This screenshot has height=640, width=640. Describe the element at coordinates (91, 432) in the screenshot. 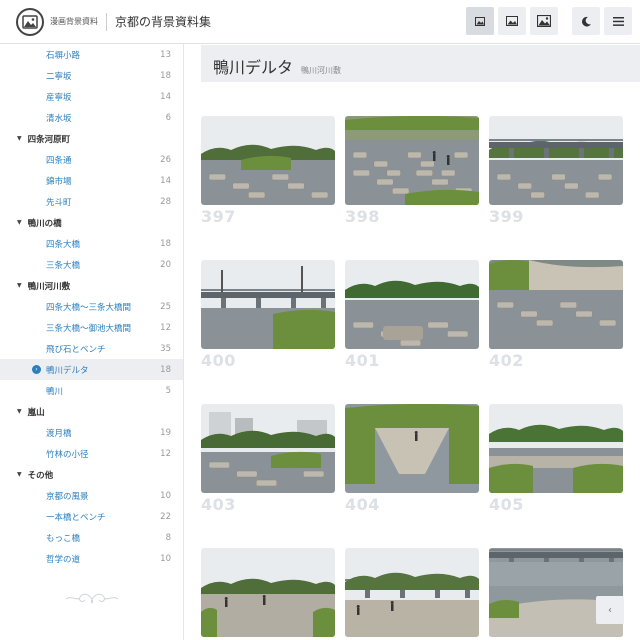

I see `sidebar-item: 渡月橋 19` at that location.